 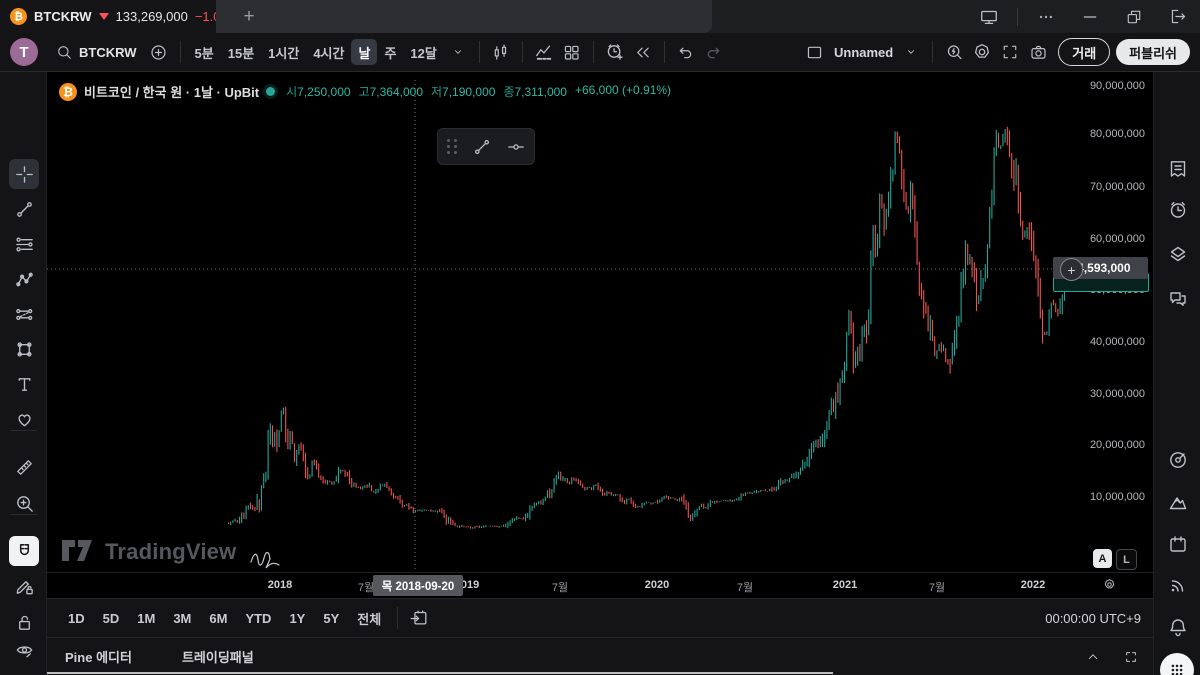 What do you see at coordinates (1178, 299) in the screenshot?
I see `chat-icon` at bounding box center [1178, 299].